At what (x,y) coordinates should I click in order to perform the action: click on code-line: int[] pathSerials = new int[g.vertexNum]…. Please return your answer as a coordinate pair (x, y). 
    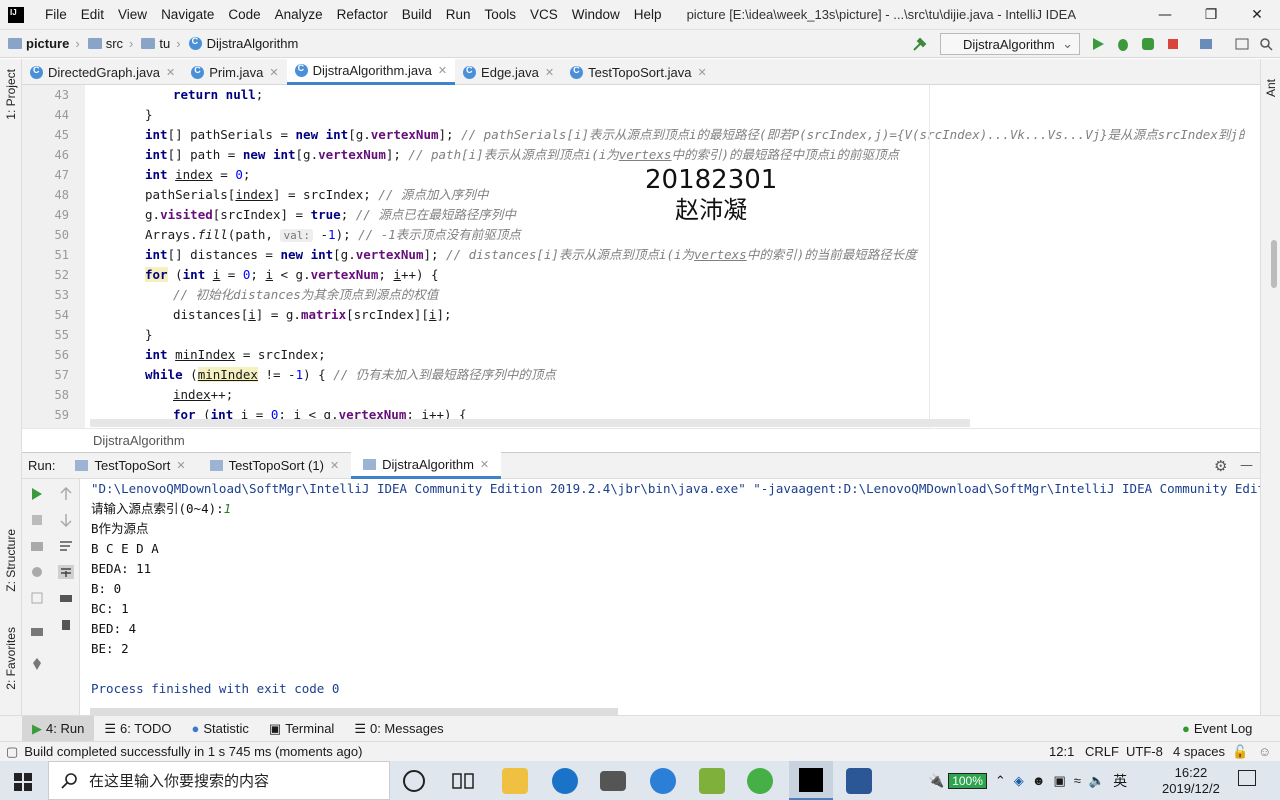
    Looking at the image, I should click on (665, 135).